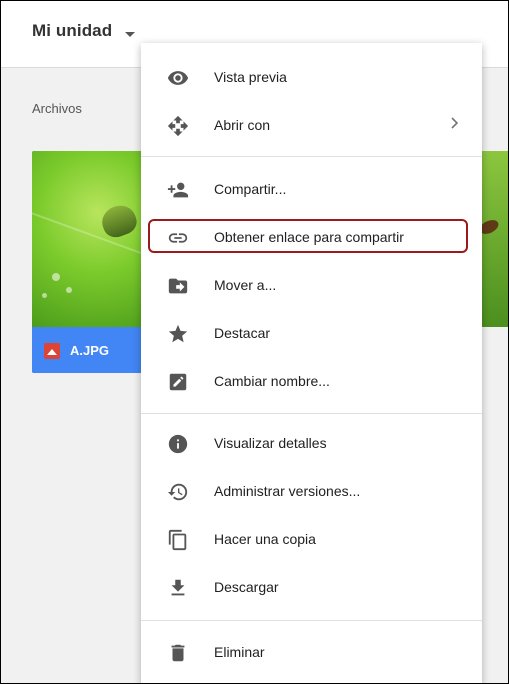  I want to click on download-icon, so click(178, 588).